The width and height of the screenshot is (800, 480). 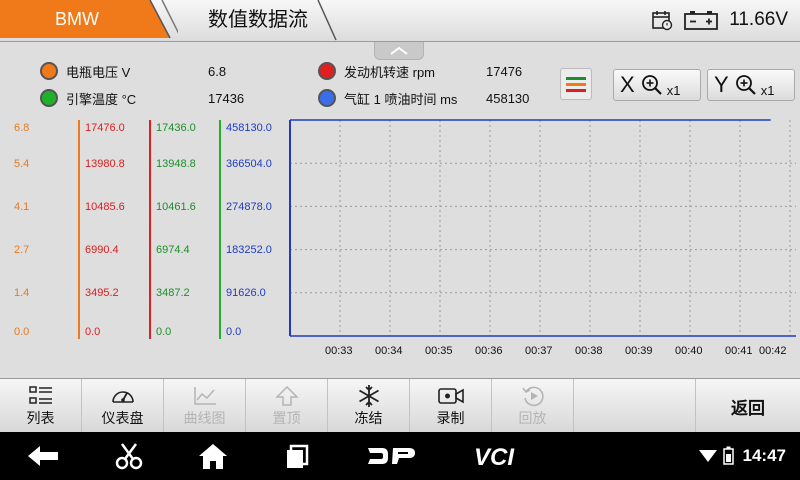 What do you see at coordinates (150, 229) in the screenshot?
I see `y-axis-bar-red` at bounding box center [150, 229].